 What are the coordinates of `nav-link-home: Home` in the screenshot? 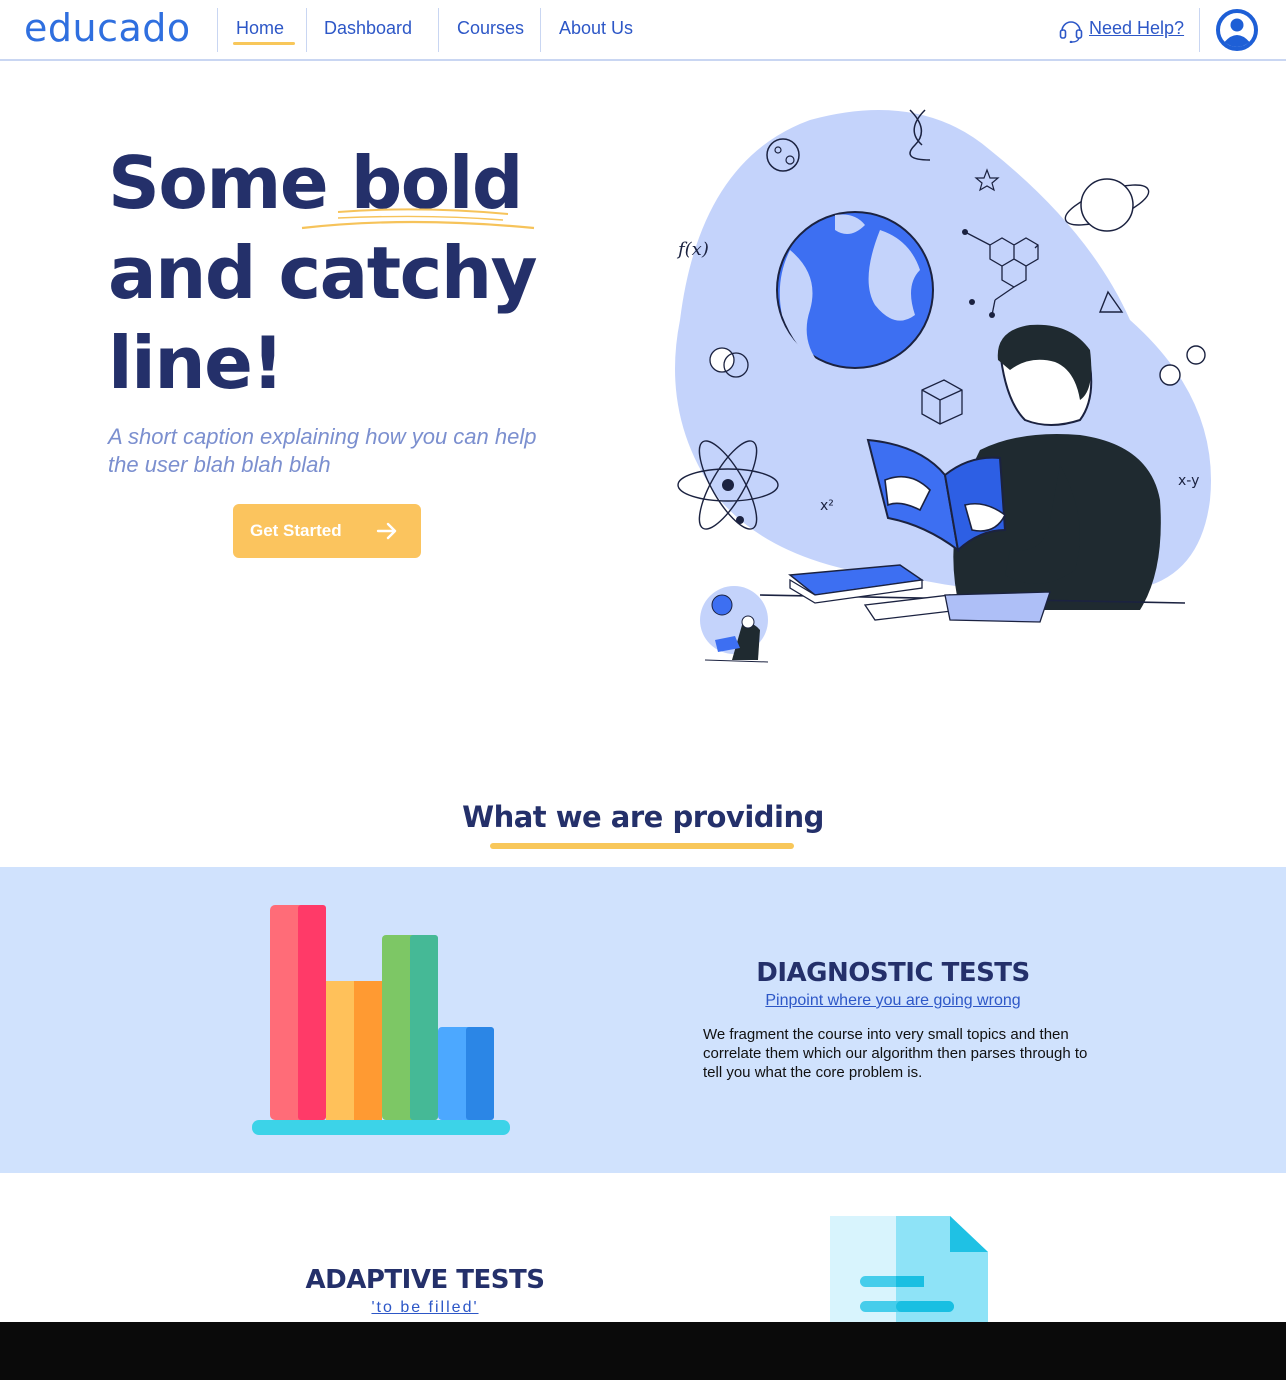 It's located at (260, 28).